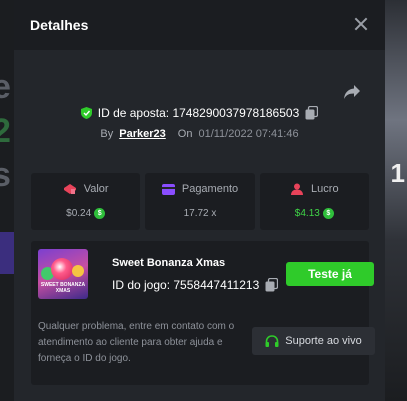  Describe the element at coordinates (5, 131) in the screenshot. I see `background-char: 2` at that location.